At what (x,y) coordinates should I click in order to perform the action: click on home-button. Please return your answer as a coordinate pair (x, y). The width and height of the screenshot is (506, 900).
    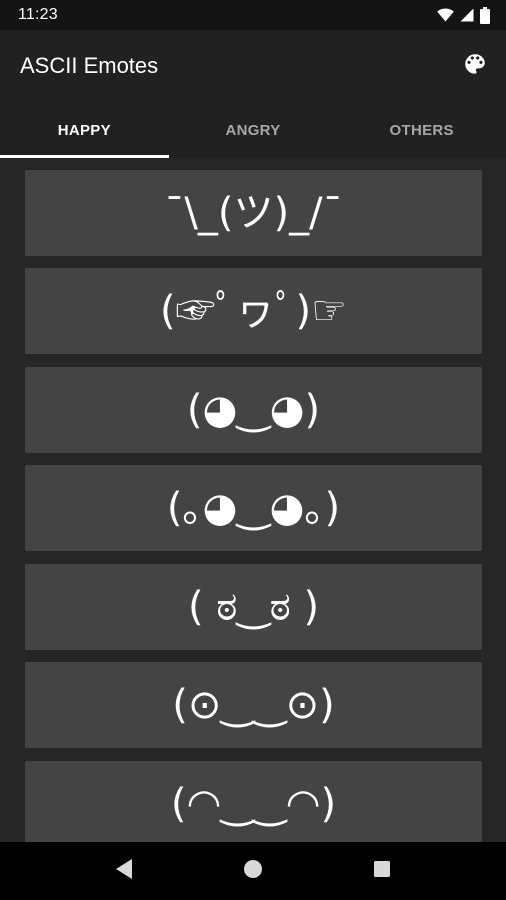
    Looking at the image, I should click on (253, 871).